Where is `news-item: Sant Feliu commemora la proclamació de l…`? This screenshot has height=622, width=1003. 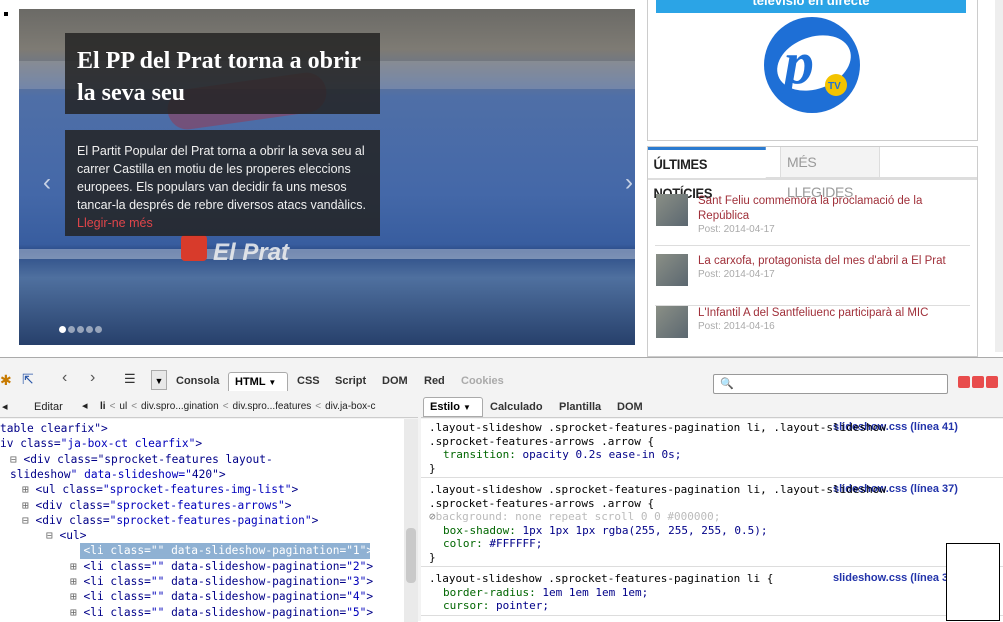 news-item: Sant Feliu commemora la proclamació de l… is located at coordinates (812, 220).